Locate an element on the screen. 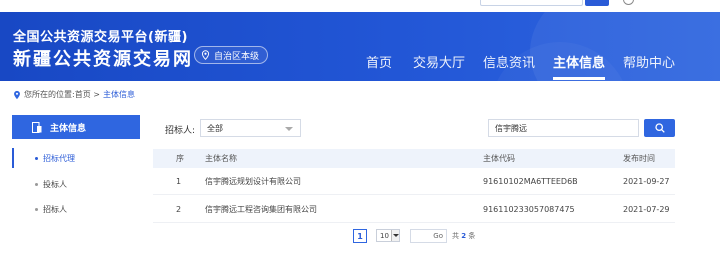  col-name: 主体名称 is located at coordinates (221, 158).